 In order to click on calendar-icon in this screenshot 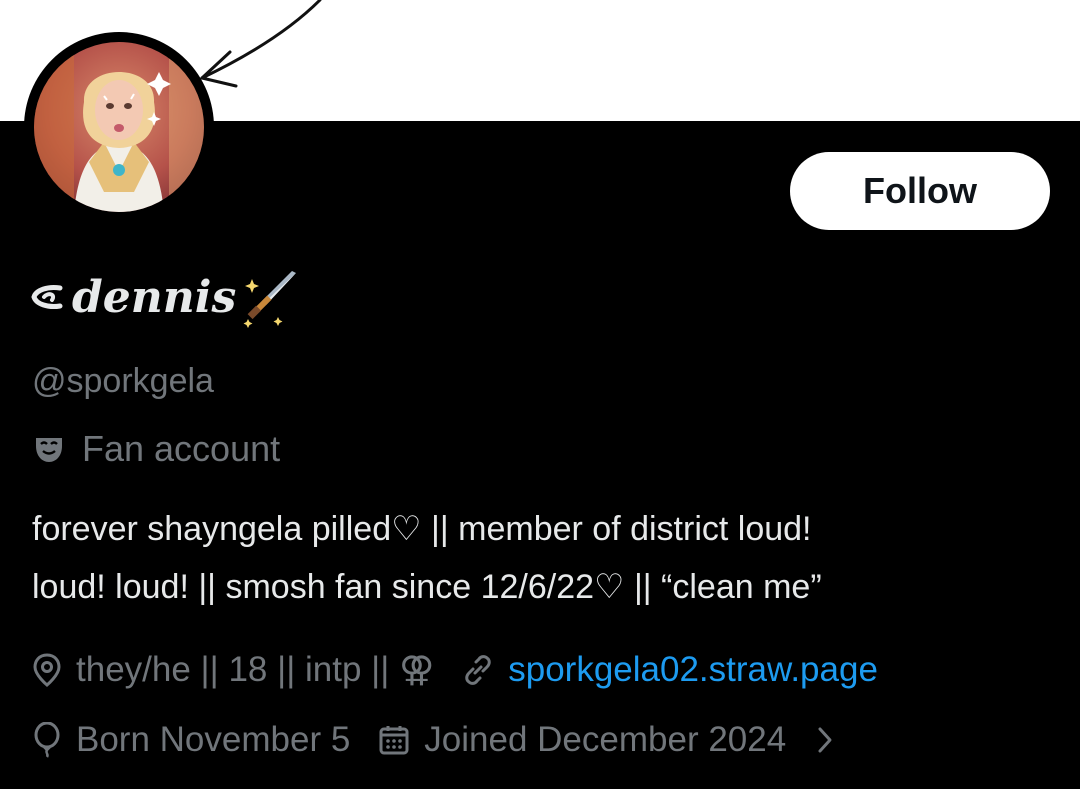, I will do `click(394, 740)`.